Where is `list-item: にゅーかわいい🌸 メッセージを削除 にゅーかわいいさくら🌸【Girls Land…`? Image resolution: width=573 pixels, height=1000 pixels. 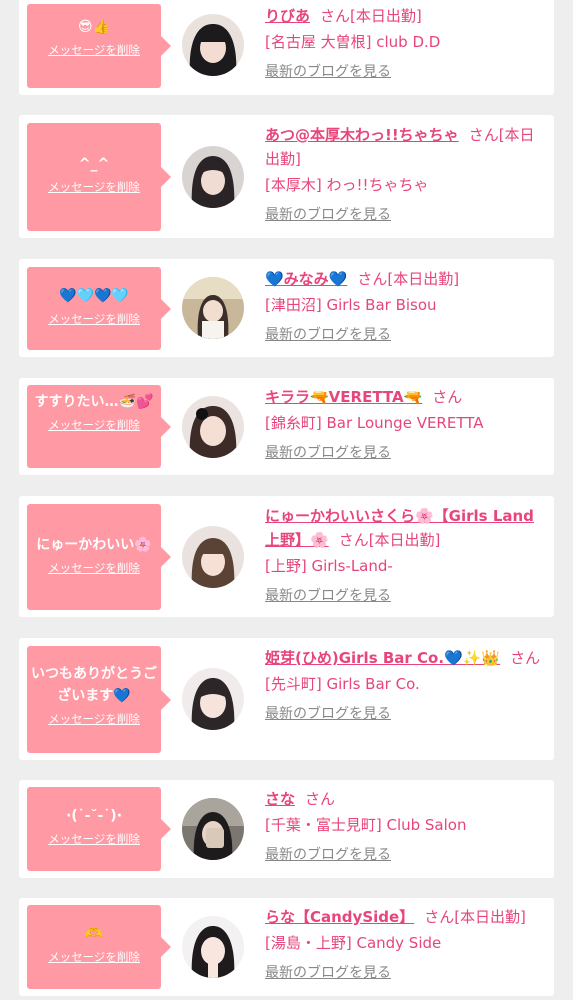 list-item: にゅーかわいい🌸 メッセージを削除 にゅーかわいいさくら🌸【Girls Land… is located at coordinates (286, 556).